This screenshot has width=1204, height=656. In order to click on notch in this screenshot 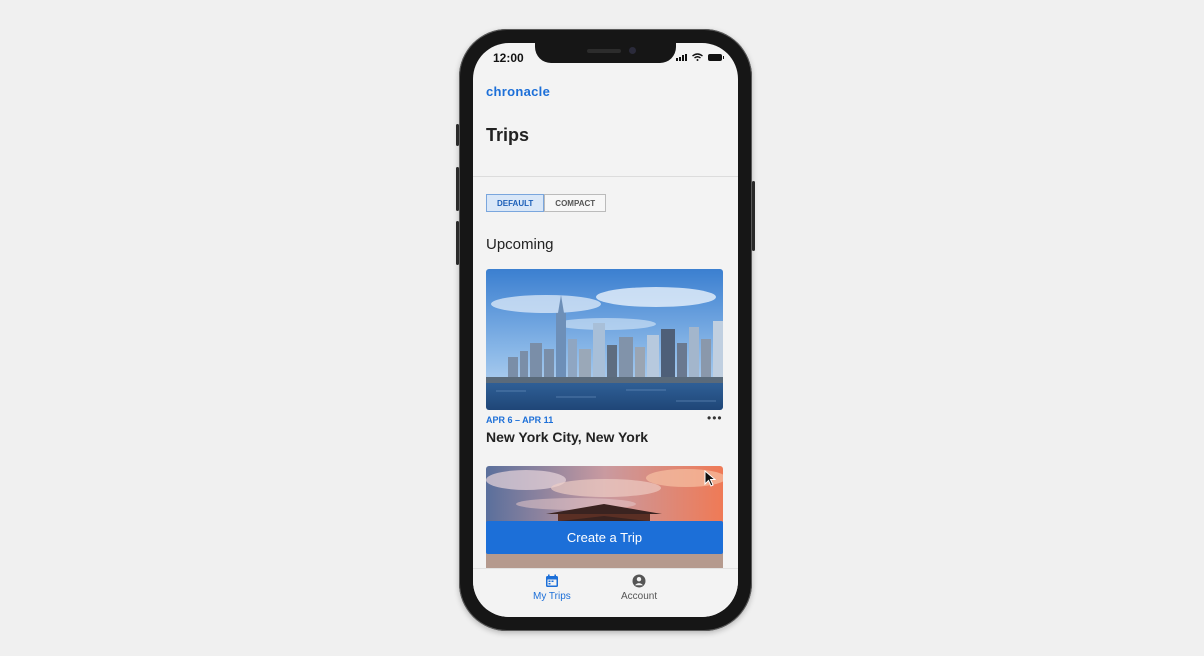, I will do `click(605, 53)`.